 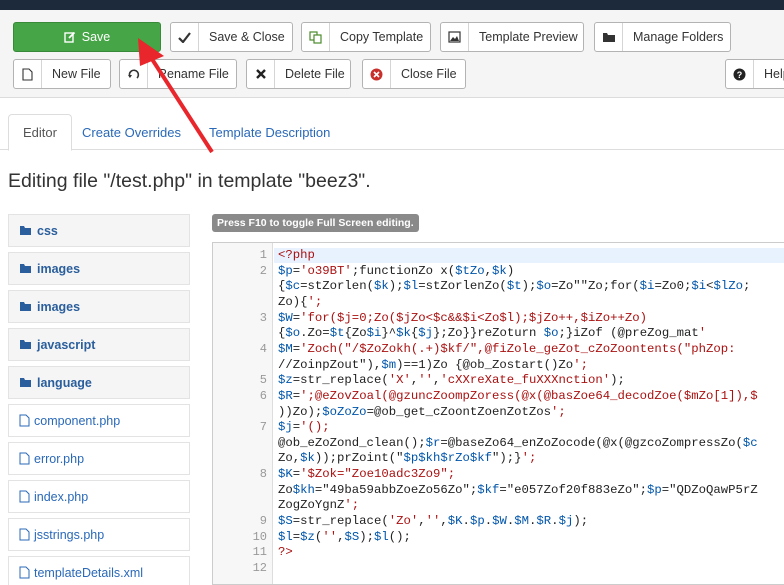 What do you see at coordinates (382, 37) in the screenshot?
I see `copy-template-label: Copy Template` at bounding box center [382, 37].